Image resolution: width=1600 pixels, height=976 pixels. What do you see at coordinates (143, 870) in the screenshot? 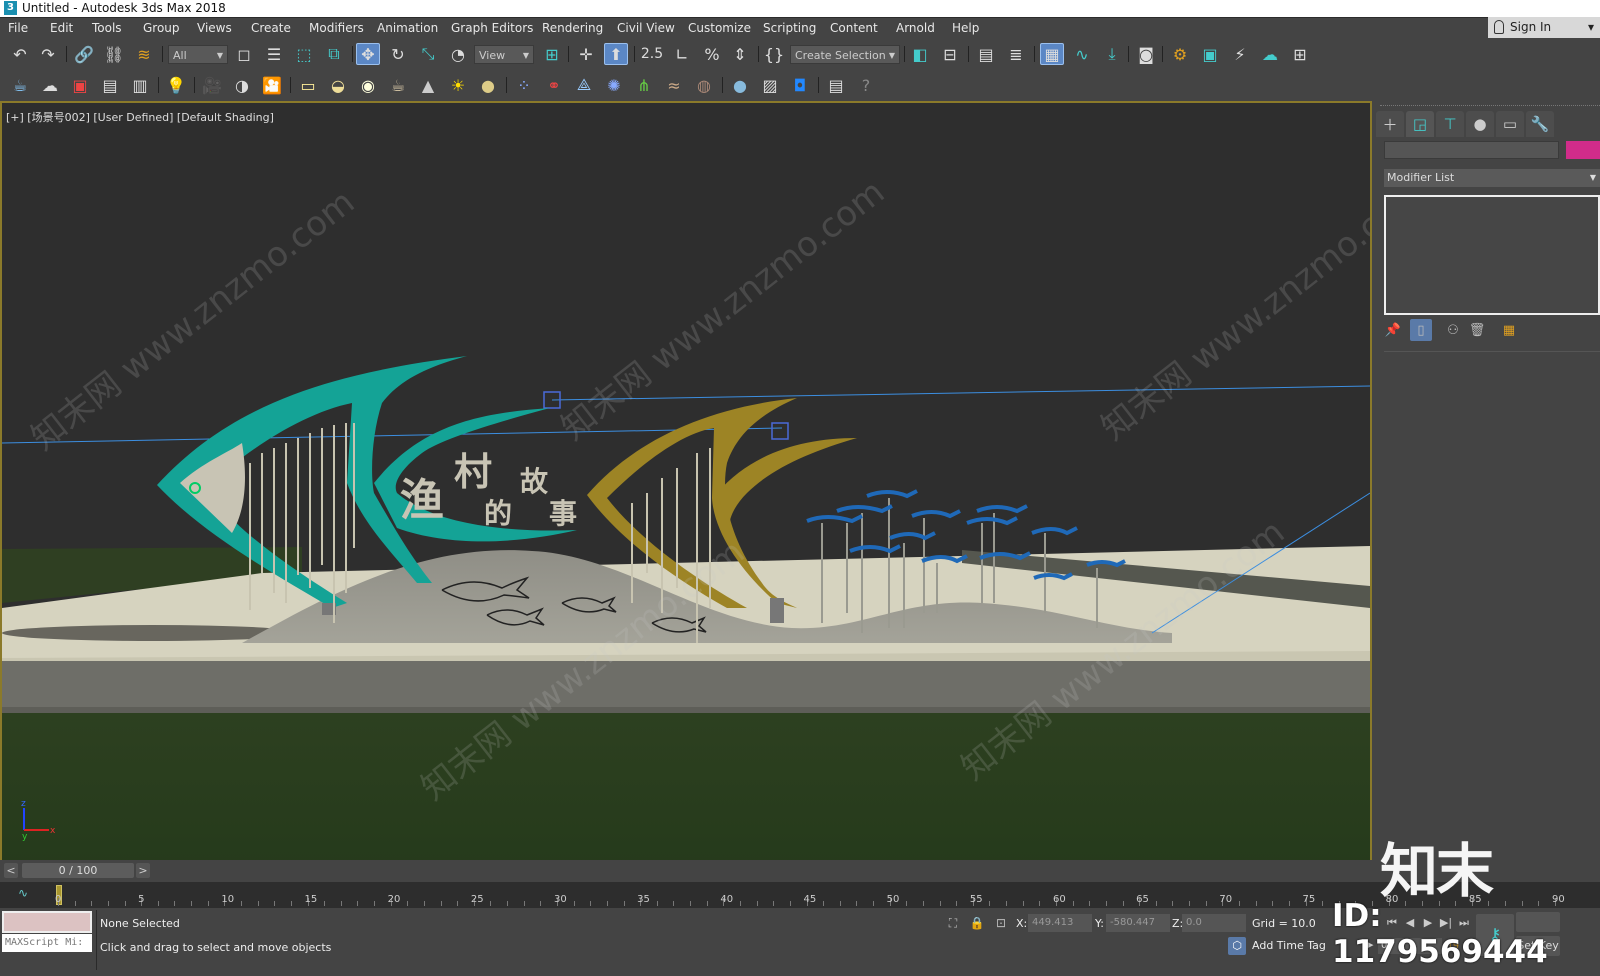
I see `time-next-button: >` at bounding box center [143, 870].